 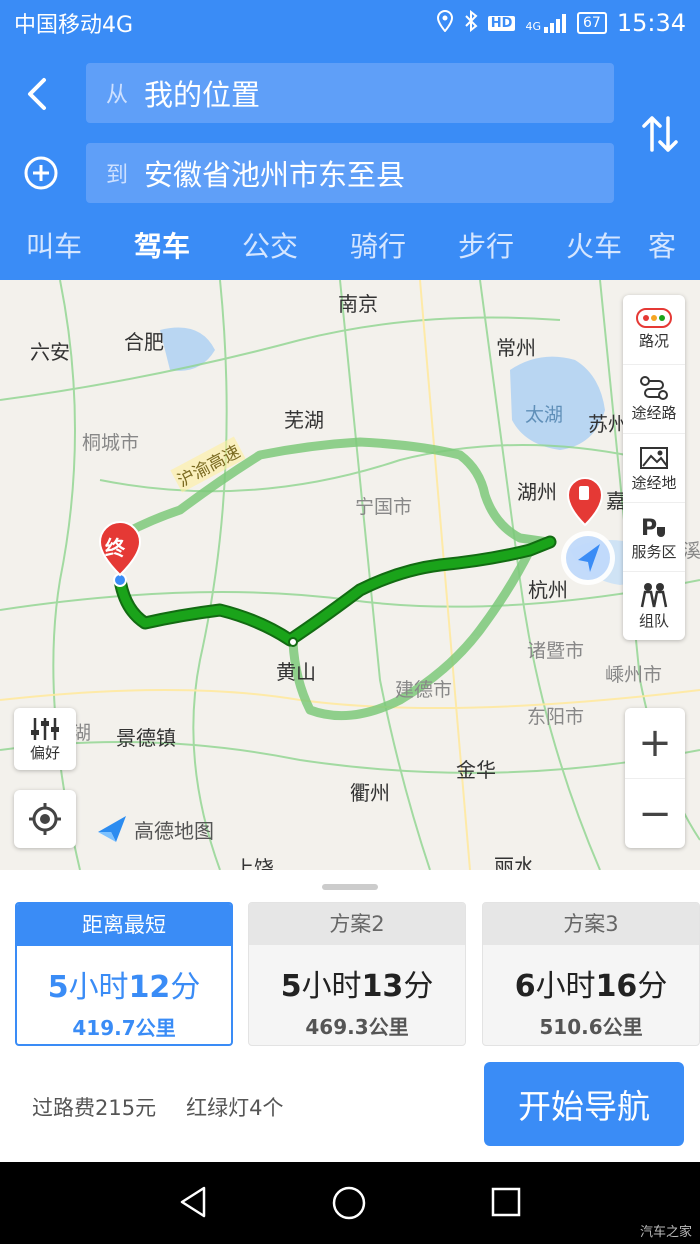 What do you see at coordinates (654, 329) in the screenshot?
I see `traffic-toggle: 路况` at bounding box center [654, 329].